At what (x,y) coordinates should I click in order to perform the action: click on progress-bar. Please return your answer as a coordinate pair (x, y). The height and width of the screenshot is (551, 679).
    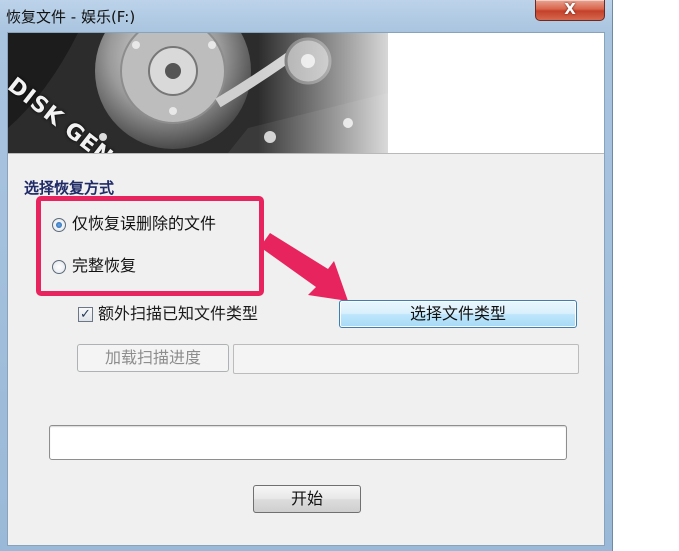
    Looking at the image, I should click on (308, 442).